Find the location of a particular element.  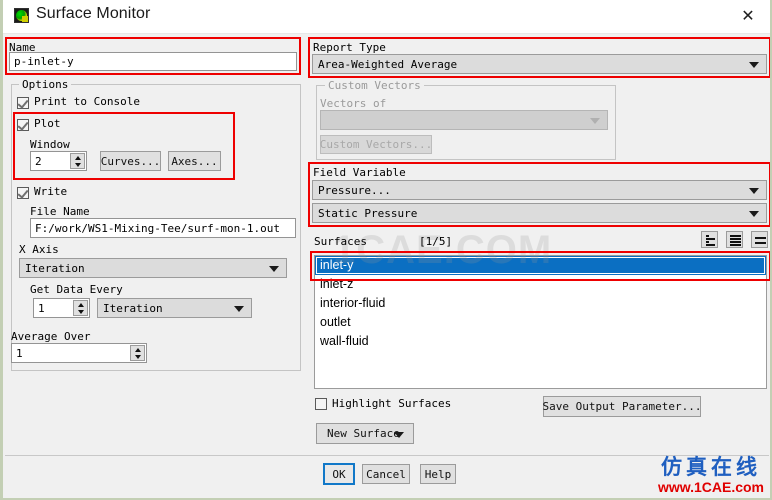

window-label: Window is located at coordinates (50, 144).